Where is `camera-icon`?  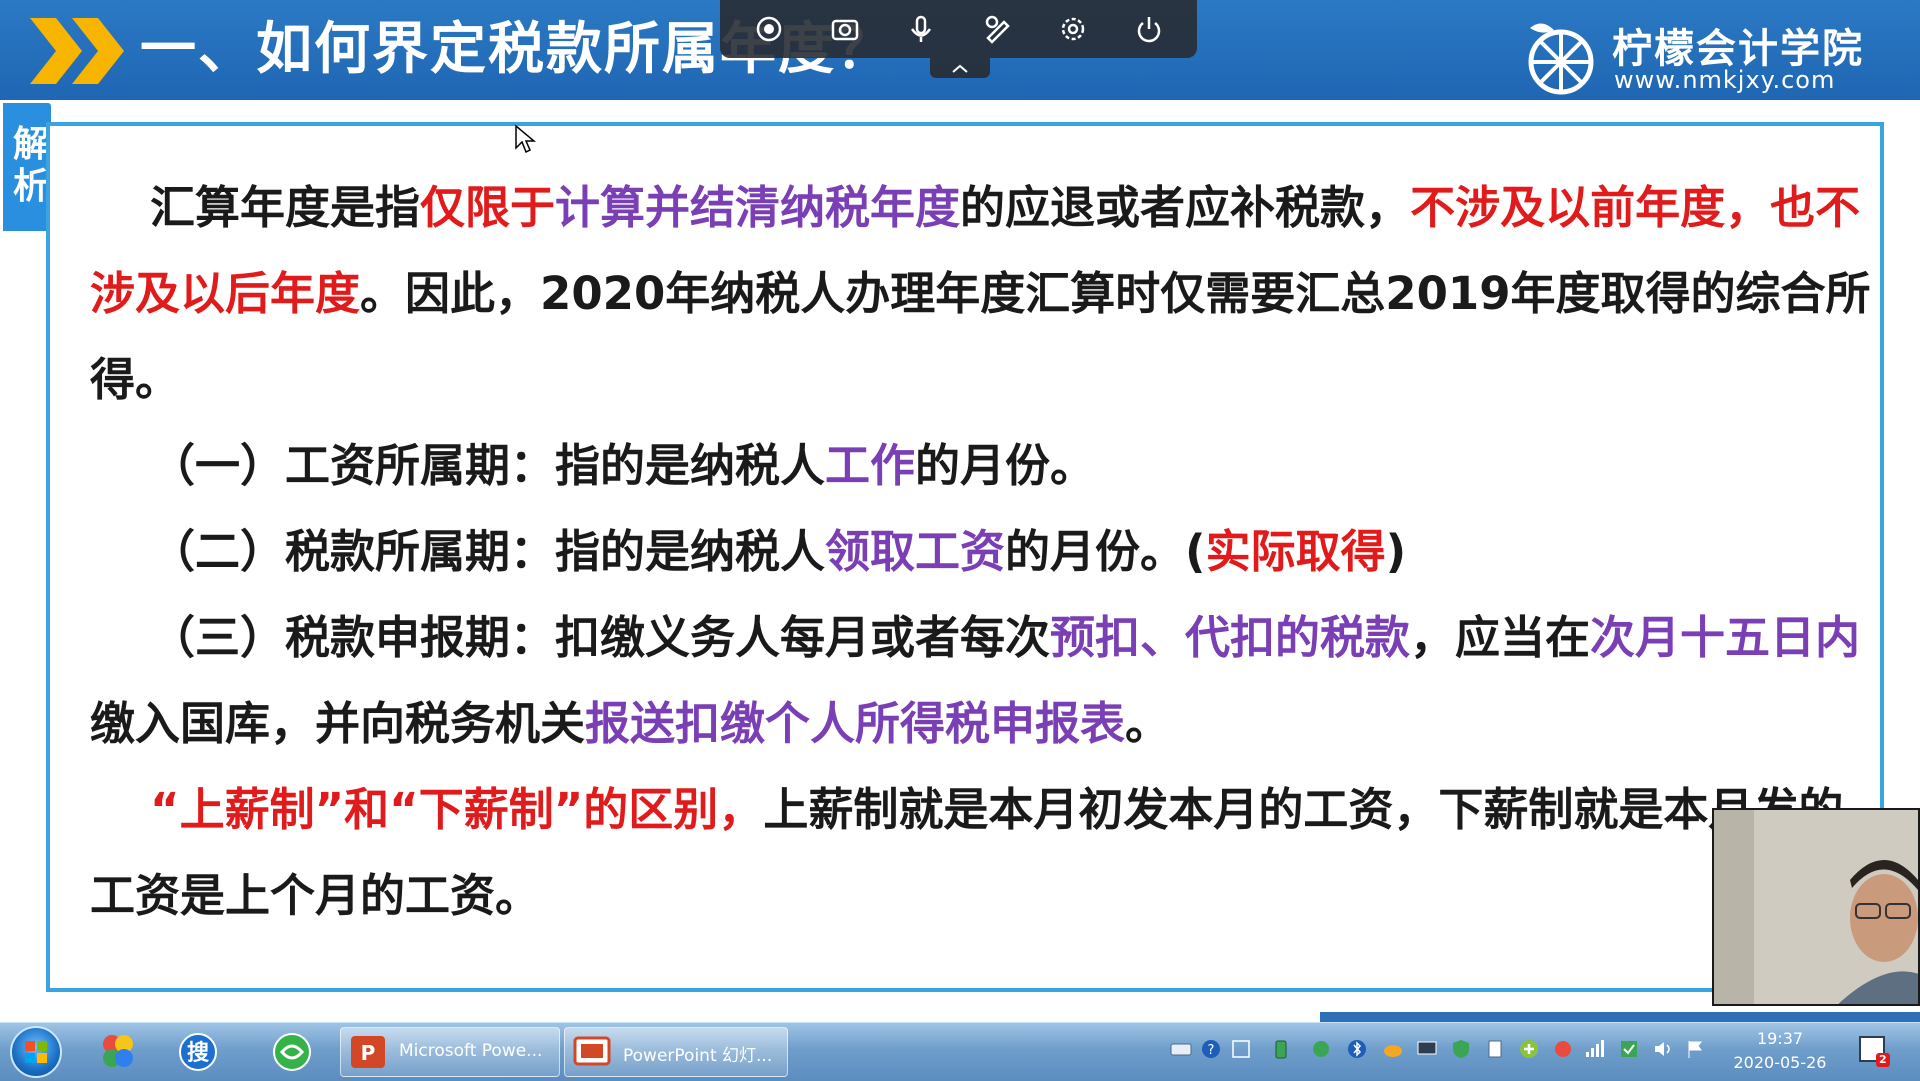 camera-icon is located at coordinates (845, 29).